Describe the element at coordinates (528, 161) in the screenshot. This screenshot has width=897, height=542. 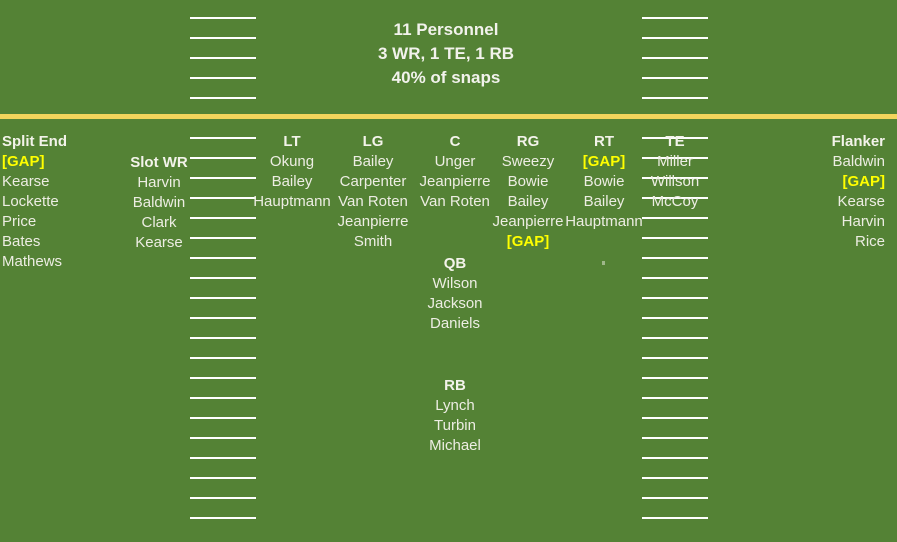
I see `player-name-rg-0: Sweezy` at that location.